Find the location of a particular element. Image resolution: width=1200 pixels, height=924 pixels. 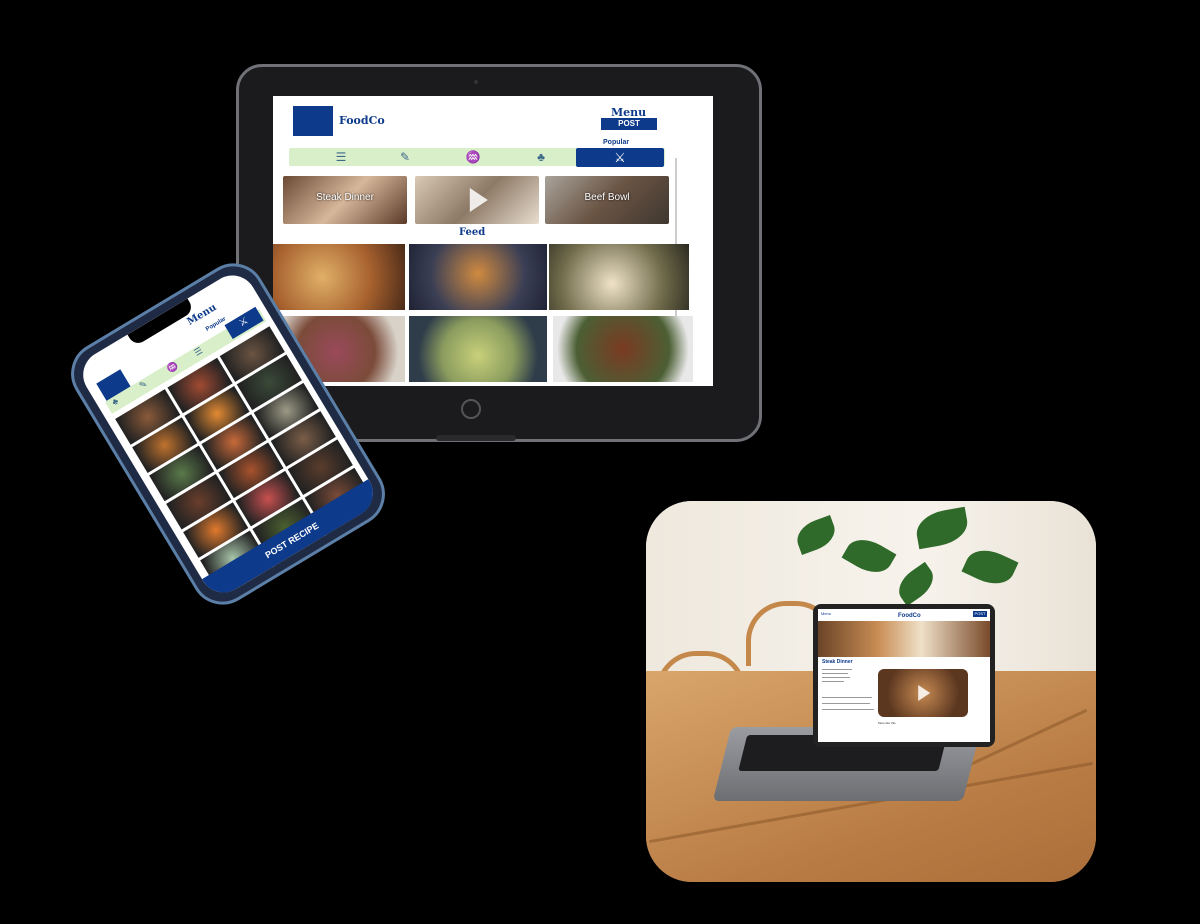

tablet-camera is located at coordinates (476, 82).